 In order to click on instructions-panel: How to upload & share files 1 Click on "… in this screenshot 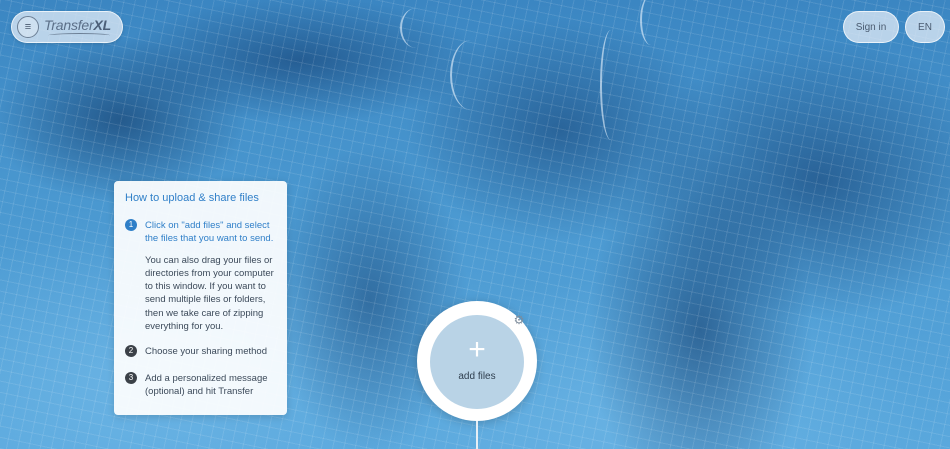, I will do `click(200, 298)`.